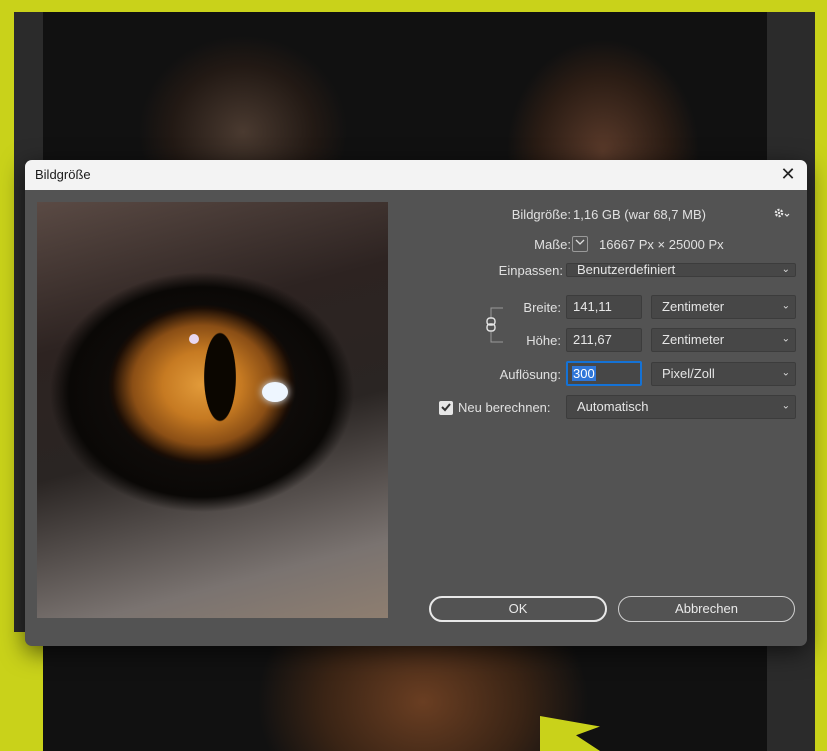  Describe the element at coordinates (530, 270) in the screenshot. I see `fit-label: Einpassen:` at that location.